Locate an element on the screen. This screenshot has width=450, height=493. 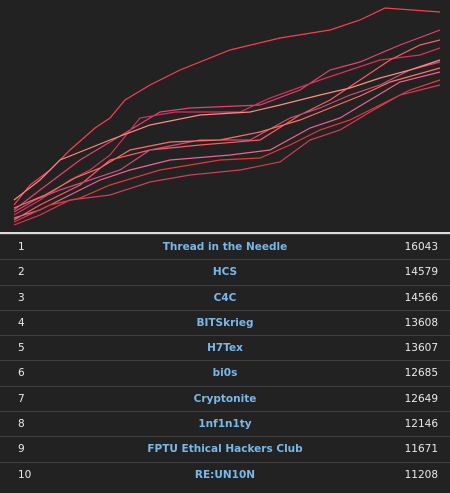
team-link: FPTU Ethical Hackers Club is located at coordinates (225, 449).